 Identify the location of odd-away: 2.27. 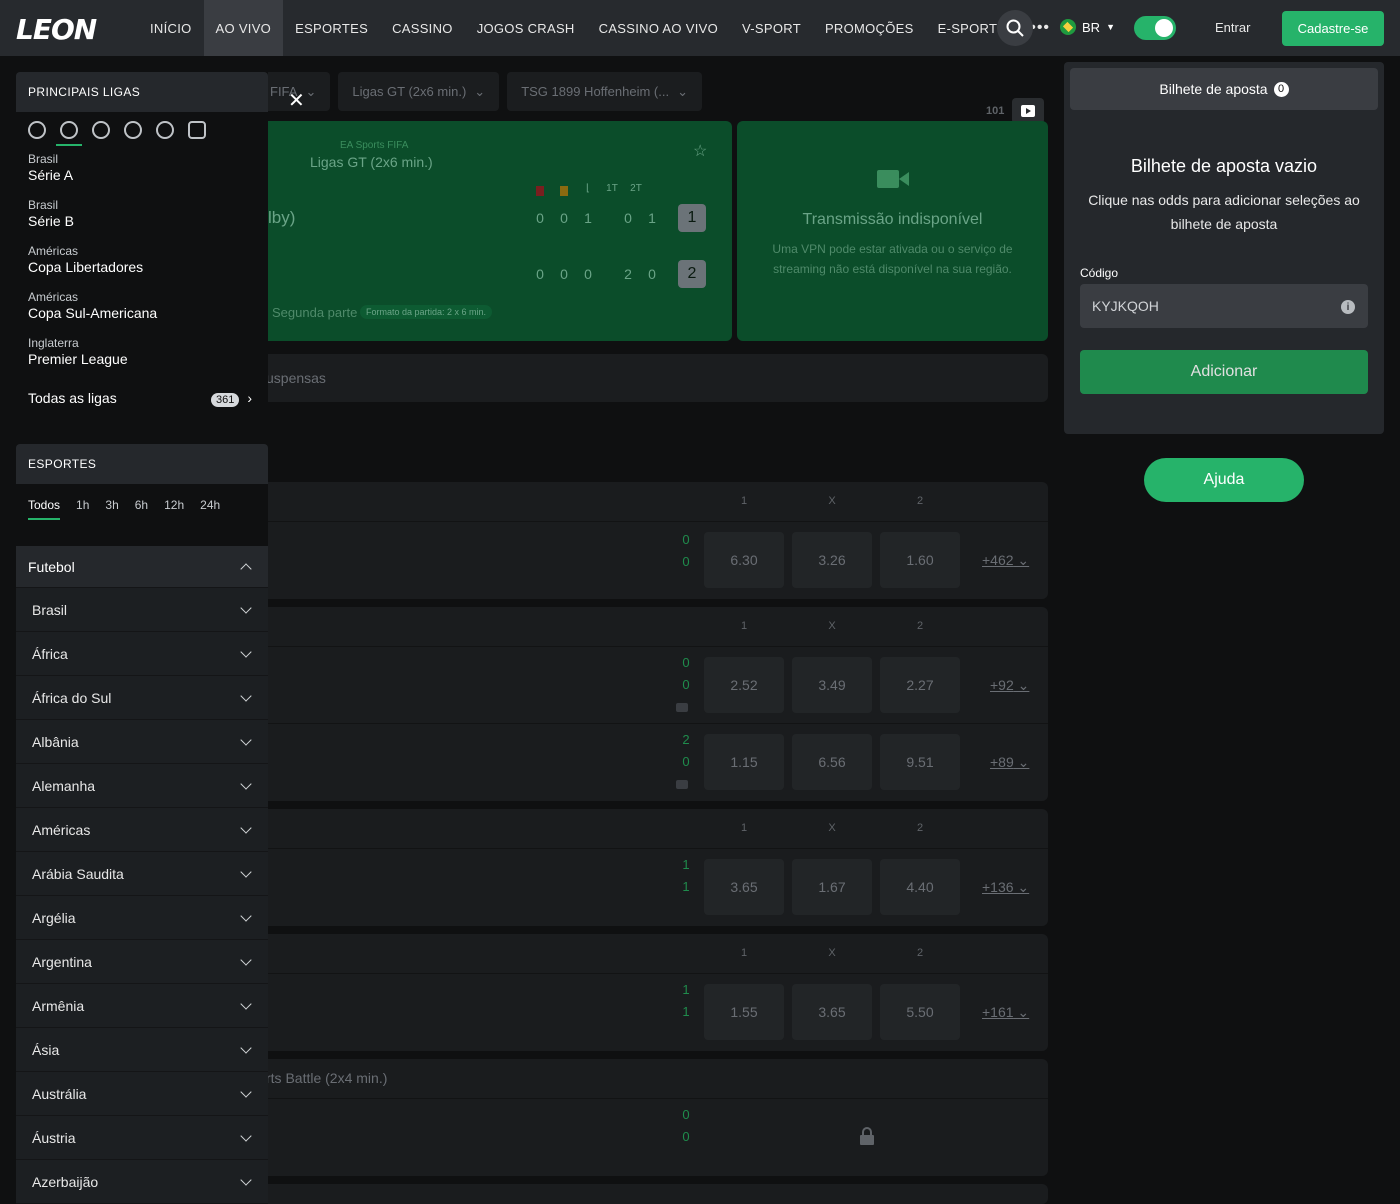
(920, 685).